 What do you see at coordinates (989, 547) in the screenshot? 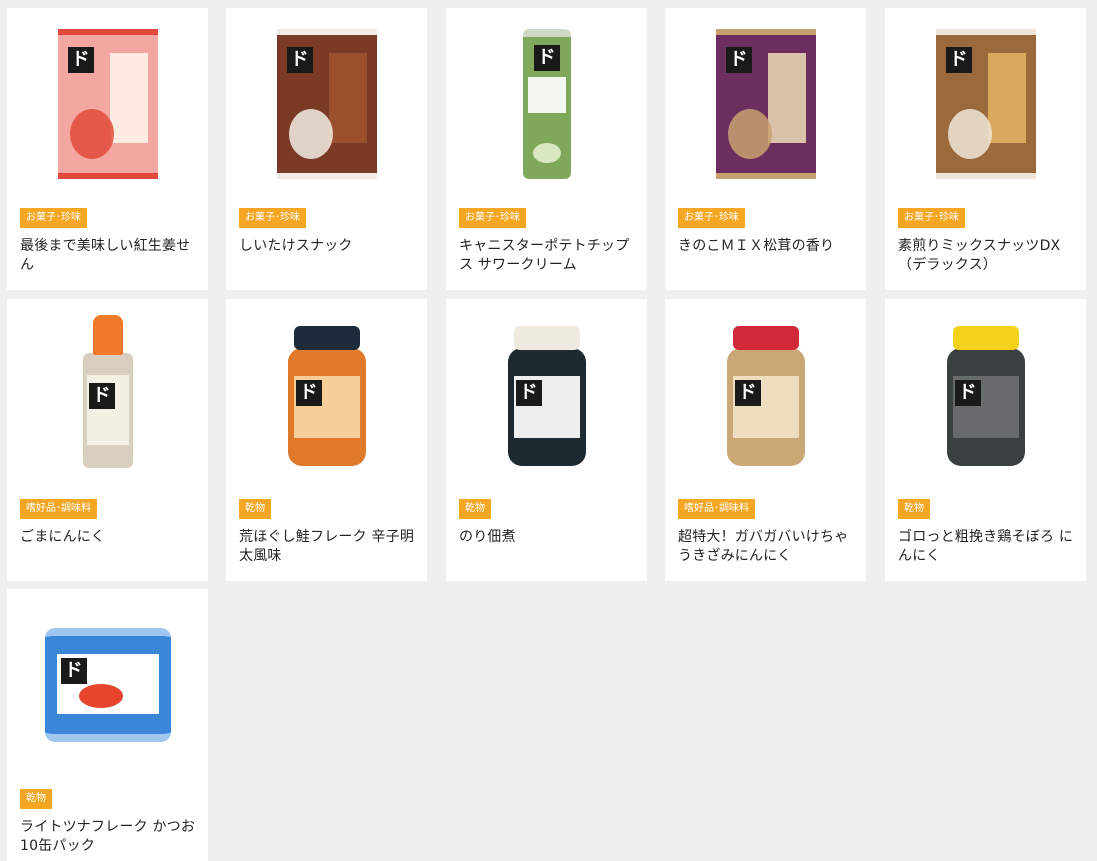
I see `product-name: ゴロっと粗挽き鶏そぼろ にんにく` at bounding box center [989, 547].